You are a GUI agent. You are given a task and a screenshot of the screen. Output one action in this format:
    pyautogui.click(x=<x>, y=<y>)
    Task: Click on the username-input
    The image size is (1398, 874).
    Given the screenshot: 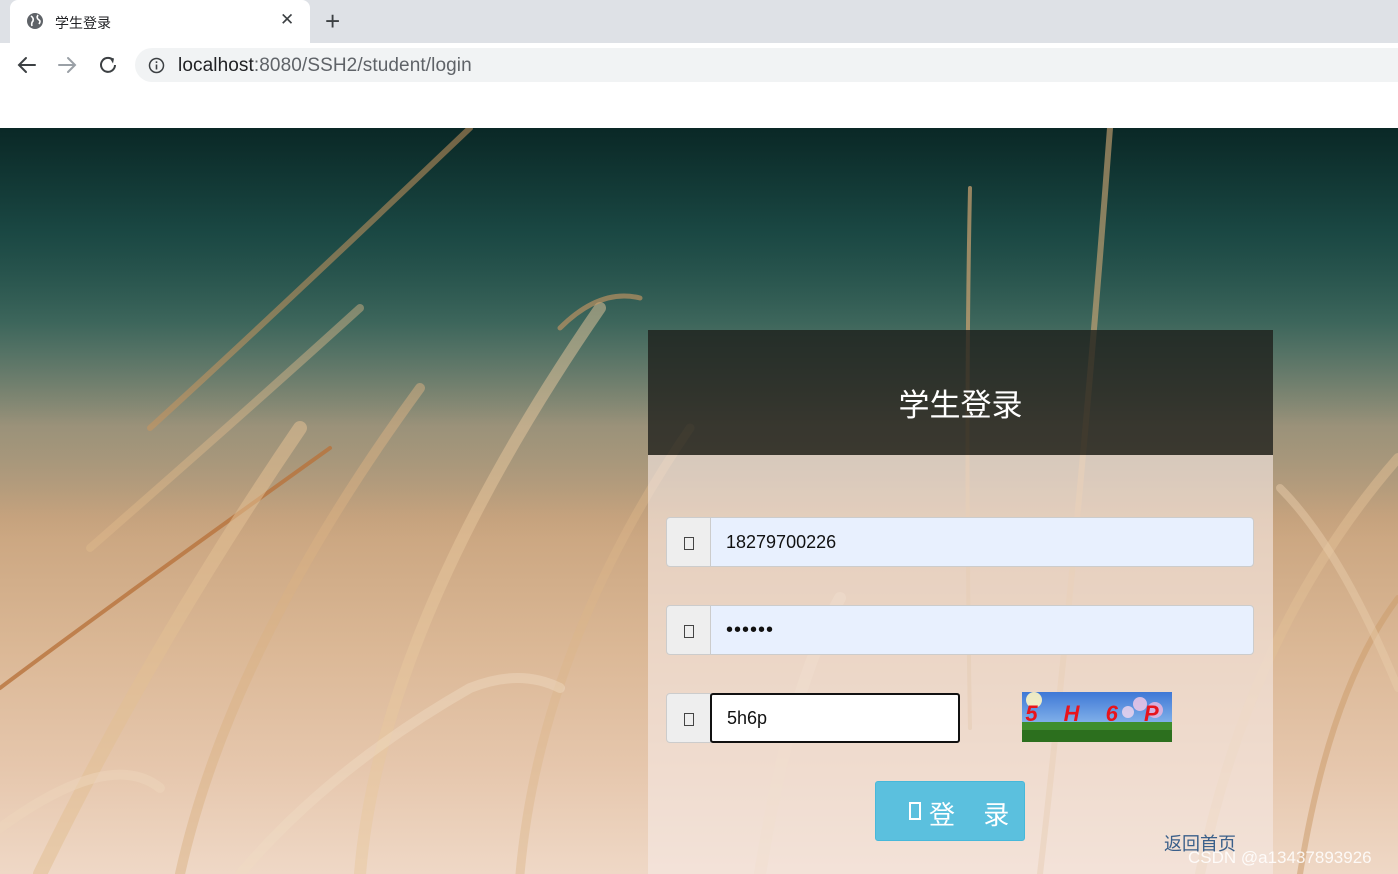 What is the action you would take?
    pyautogui.click(x=982, y=542)
    